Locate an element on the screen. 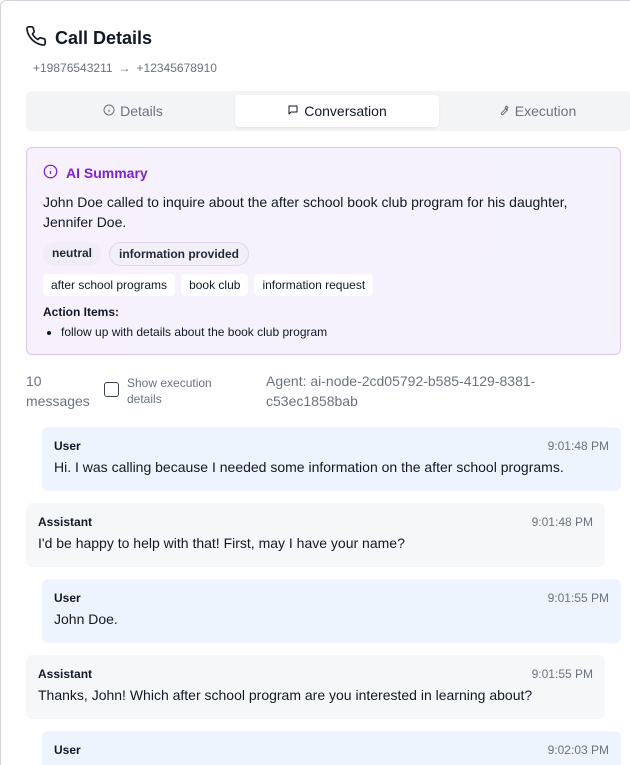 This screenshot has width=630, height=765. sentiment-badge: neutral is located at coordinates (72, 254).